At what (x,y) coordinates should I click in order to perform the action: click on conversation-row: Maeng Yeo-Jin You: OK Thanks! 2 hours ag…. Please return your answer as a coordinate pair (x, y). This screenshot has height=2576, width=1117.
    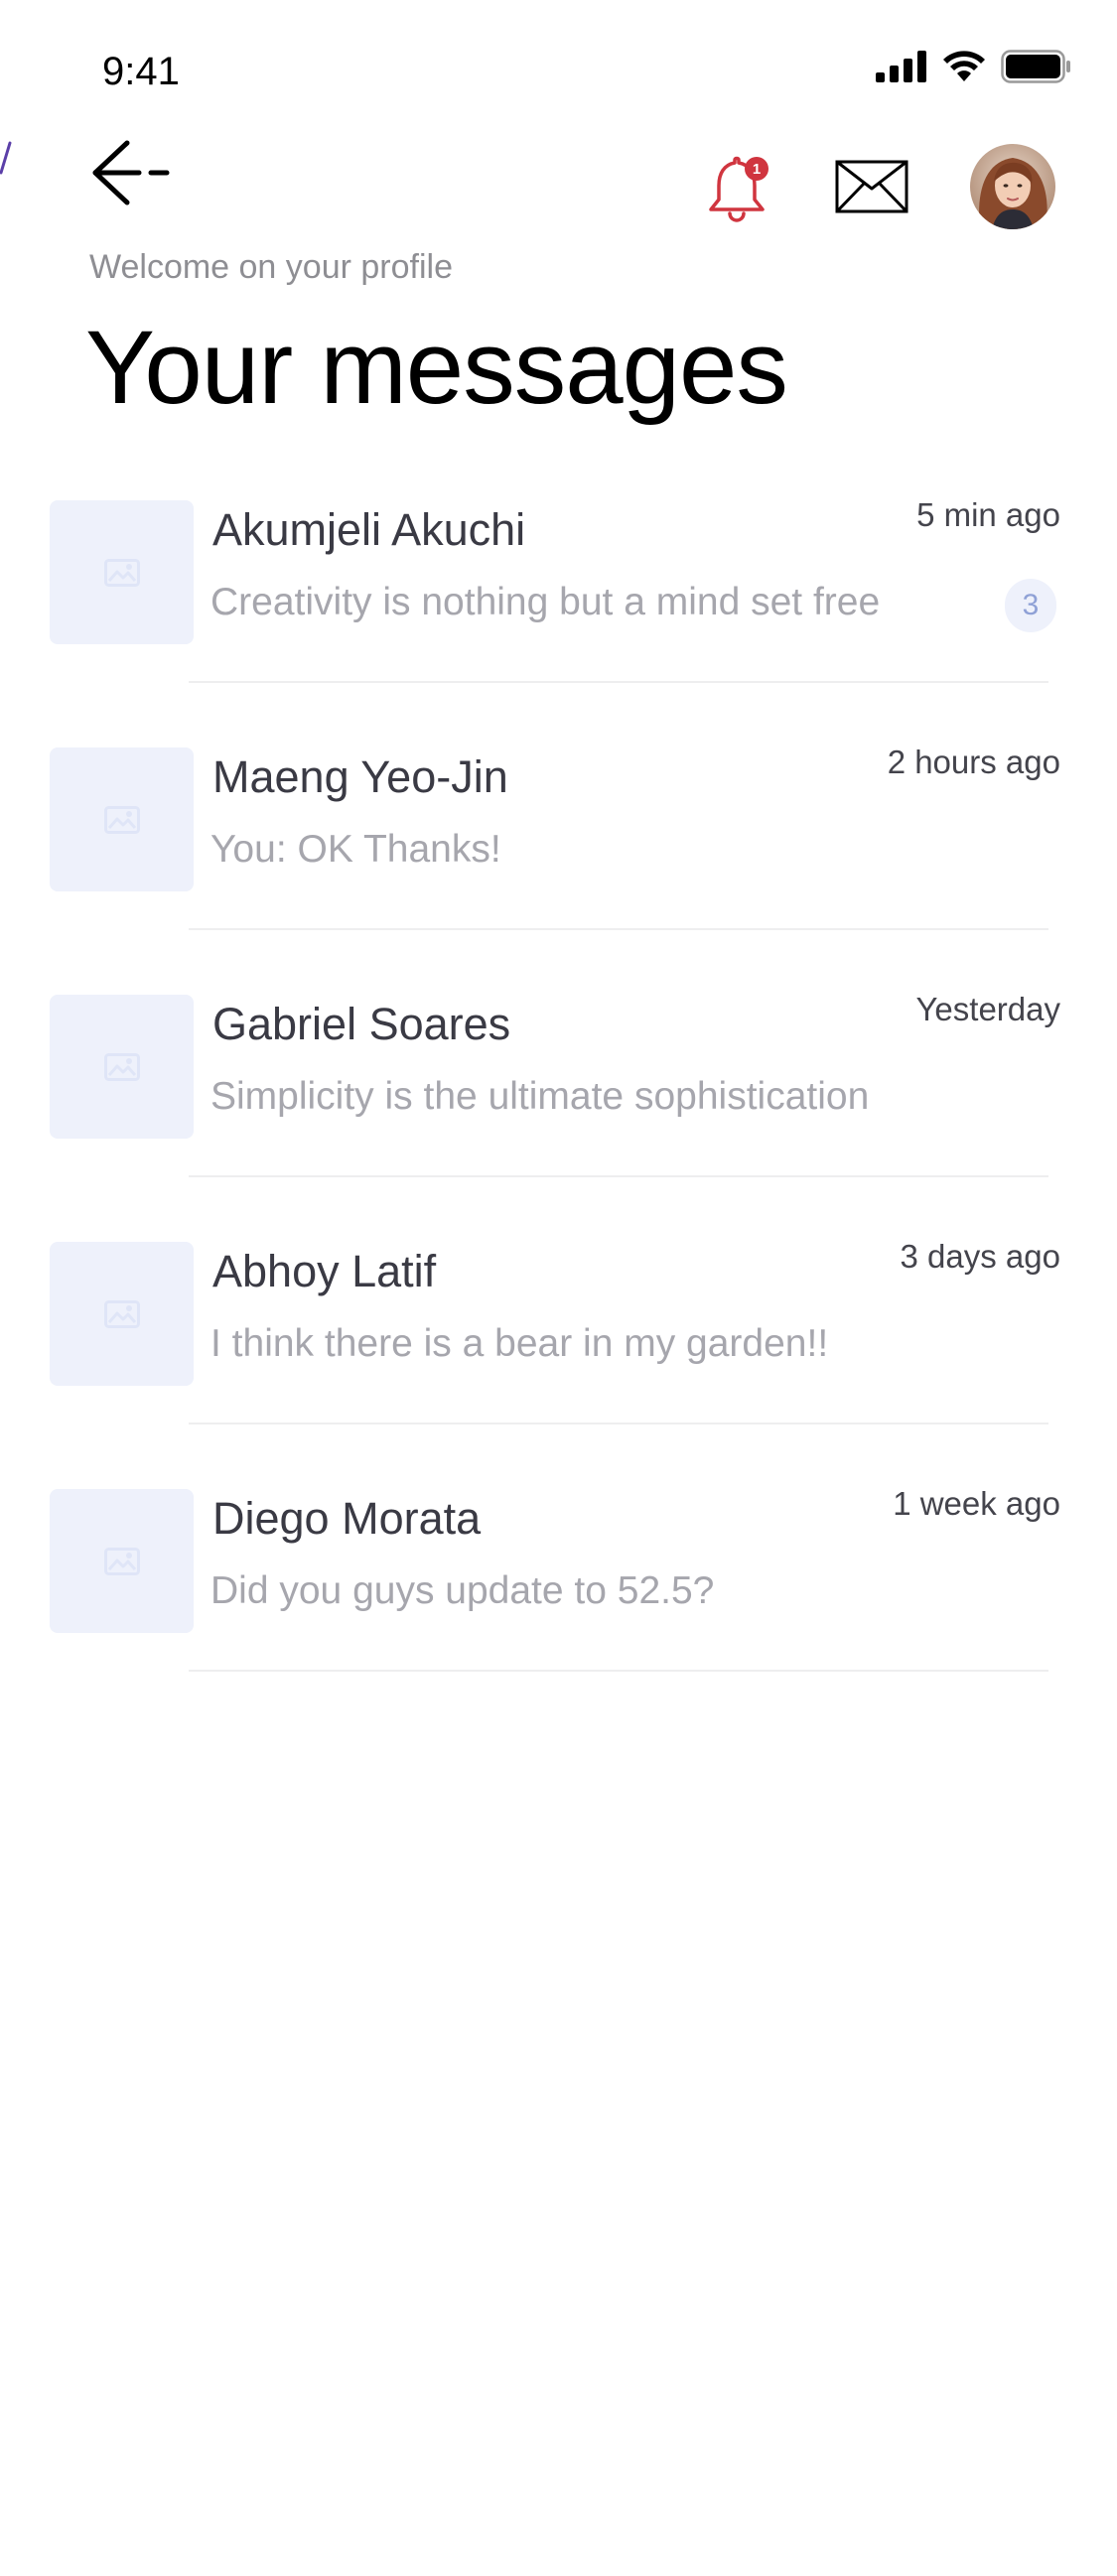
    Looking at the image, I should click on (558, 867).